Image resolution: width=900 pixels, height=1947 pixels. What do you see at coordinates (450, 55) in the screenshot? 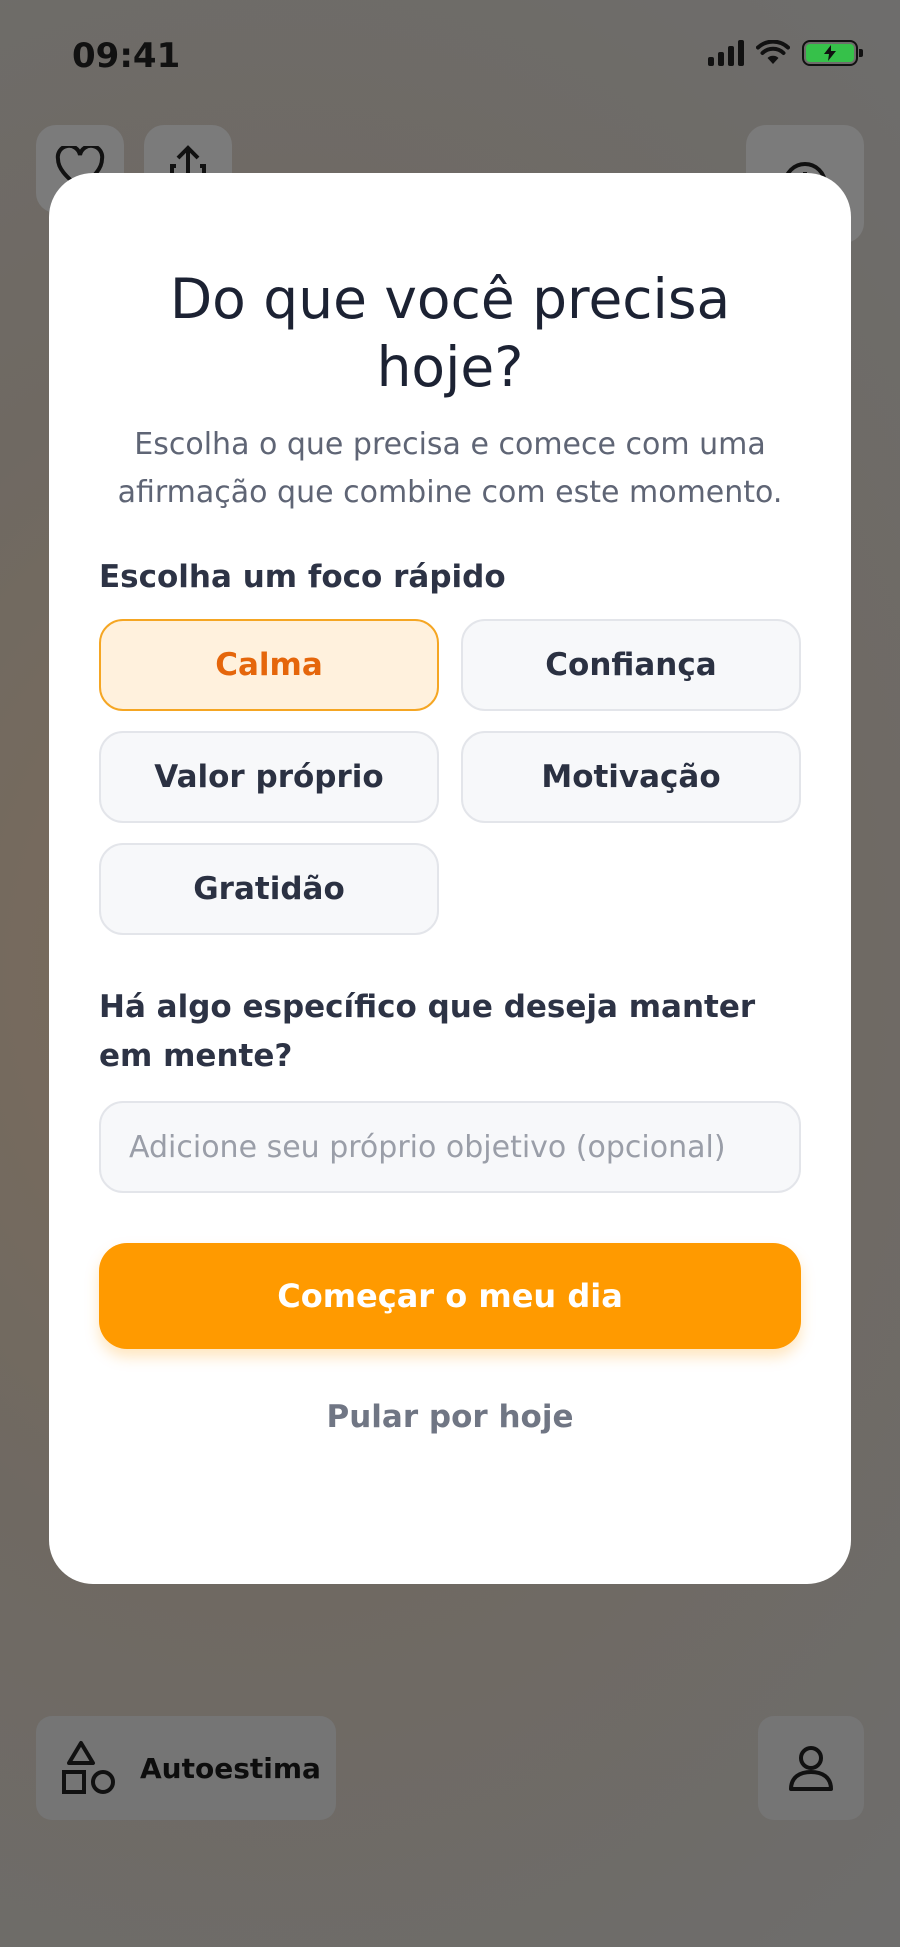
I see `status-bar: 09:41` at bounding box center [450, 55].